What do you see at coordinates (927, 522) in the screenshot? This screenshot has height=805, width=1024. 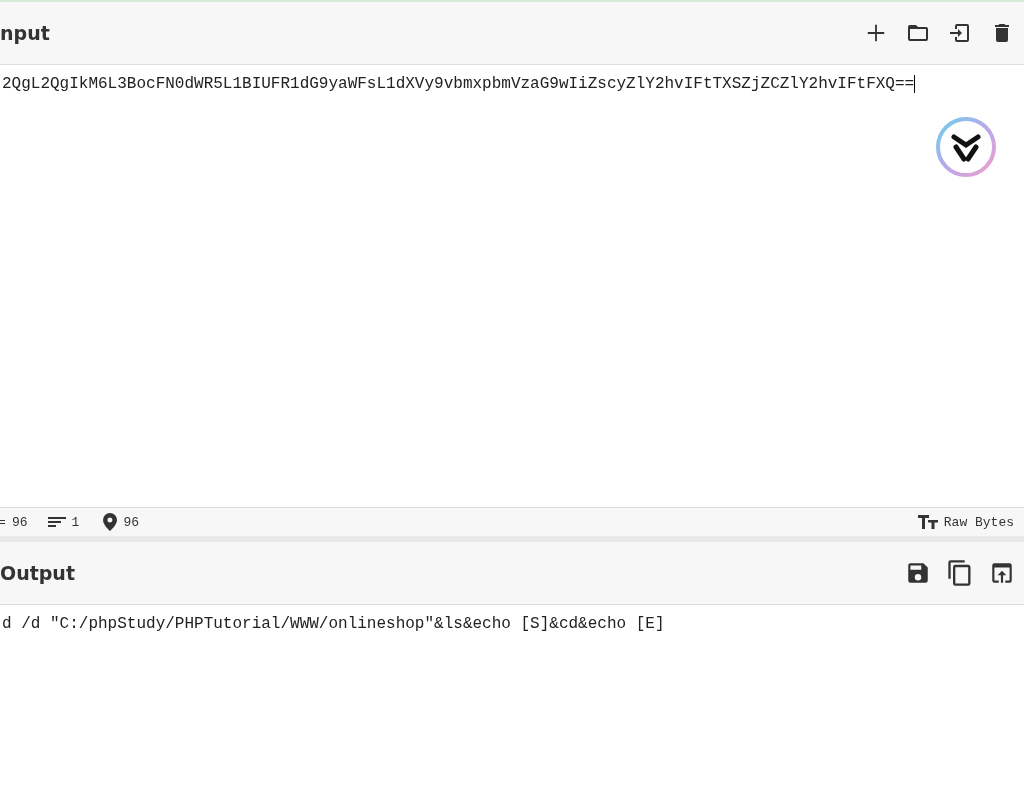 I see `text-size-icon` at bounding box center [927, 522].